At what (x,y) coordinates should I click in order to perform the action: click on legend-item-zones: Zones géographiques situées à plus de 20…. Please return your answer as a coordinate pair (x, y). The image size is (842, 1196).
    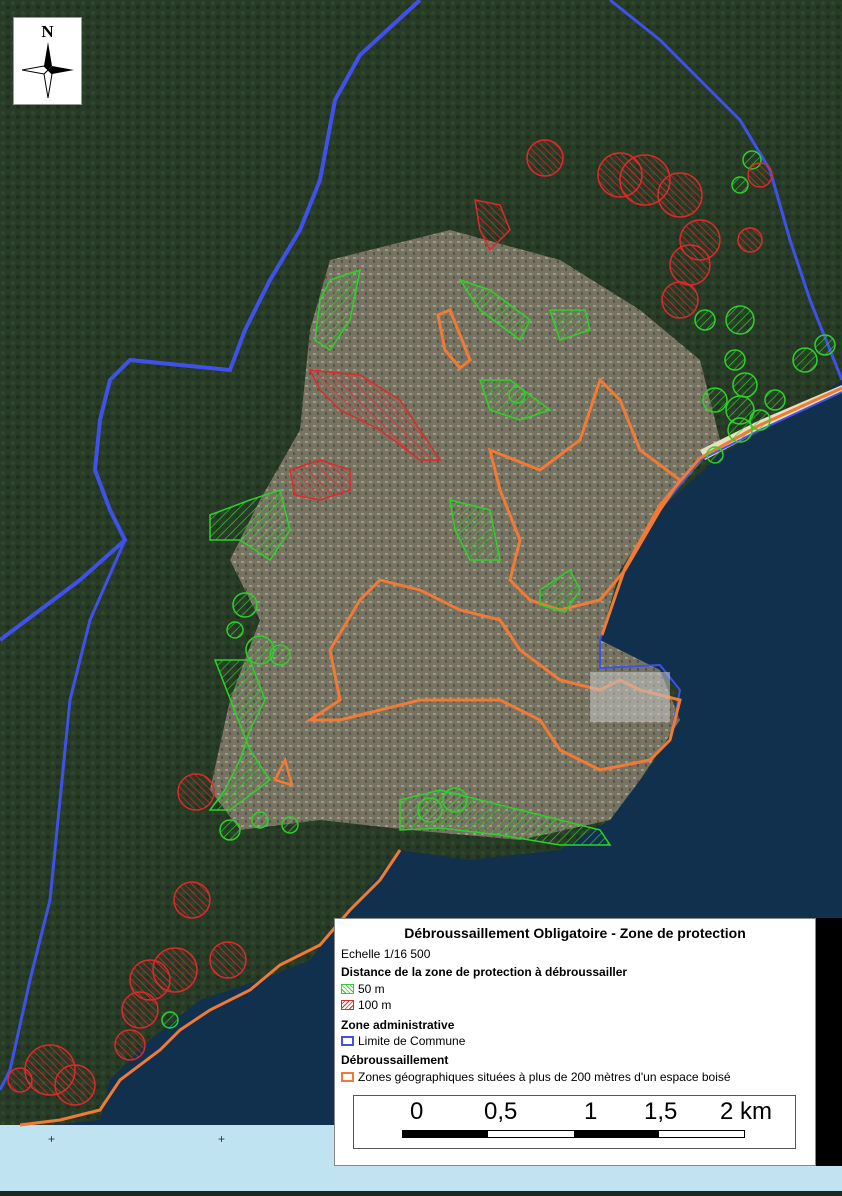
    Looking at the image, I should click on (536, 1077).